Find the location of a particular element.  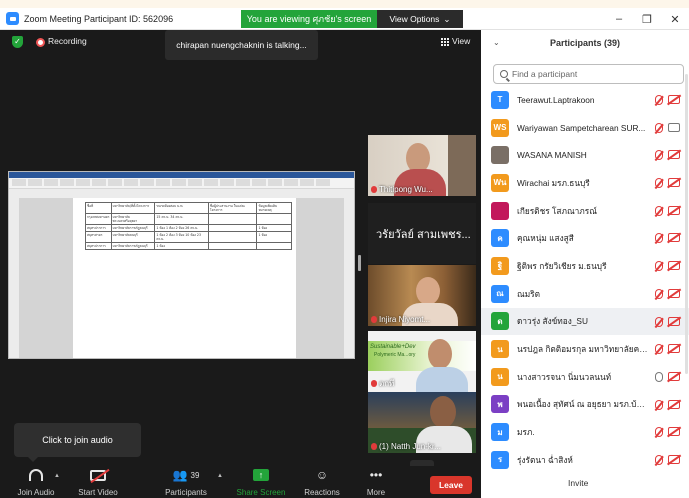

participant-row: ด ดาวรุ่ง สังข์ทอง_SU is located at coordinates (585, 321).